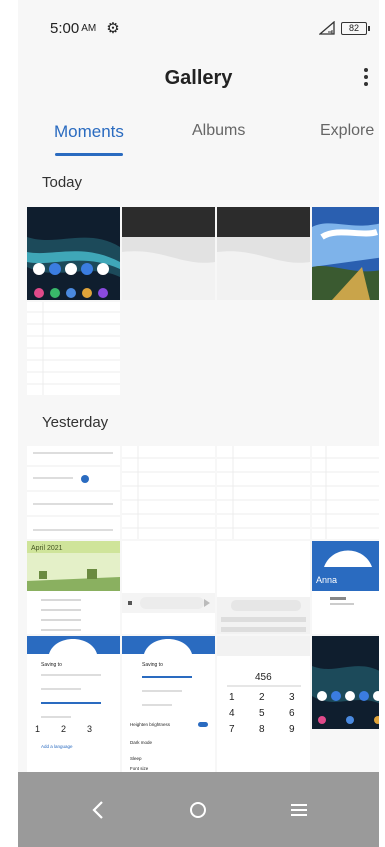  What do you see at coordinates (218, 131) in the screenshot?
I see `tab-albums: Albums` at bounding box center [218, 131].